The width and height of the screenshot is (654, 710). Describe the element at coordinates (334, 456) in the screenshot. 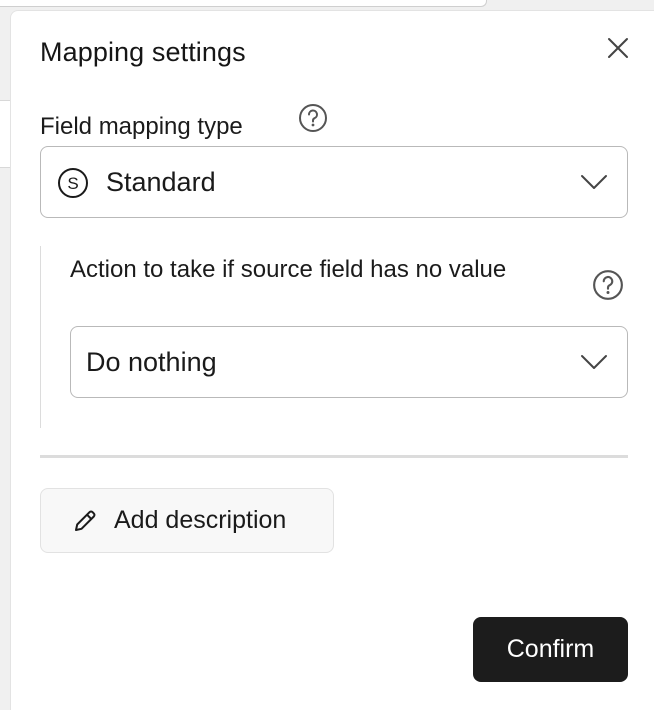

I see `section-divider` at that location.